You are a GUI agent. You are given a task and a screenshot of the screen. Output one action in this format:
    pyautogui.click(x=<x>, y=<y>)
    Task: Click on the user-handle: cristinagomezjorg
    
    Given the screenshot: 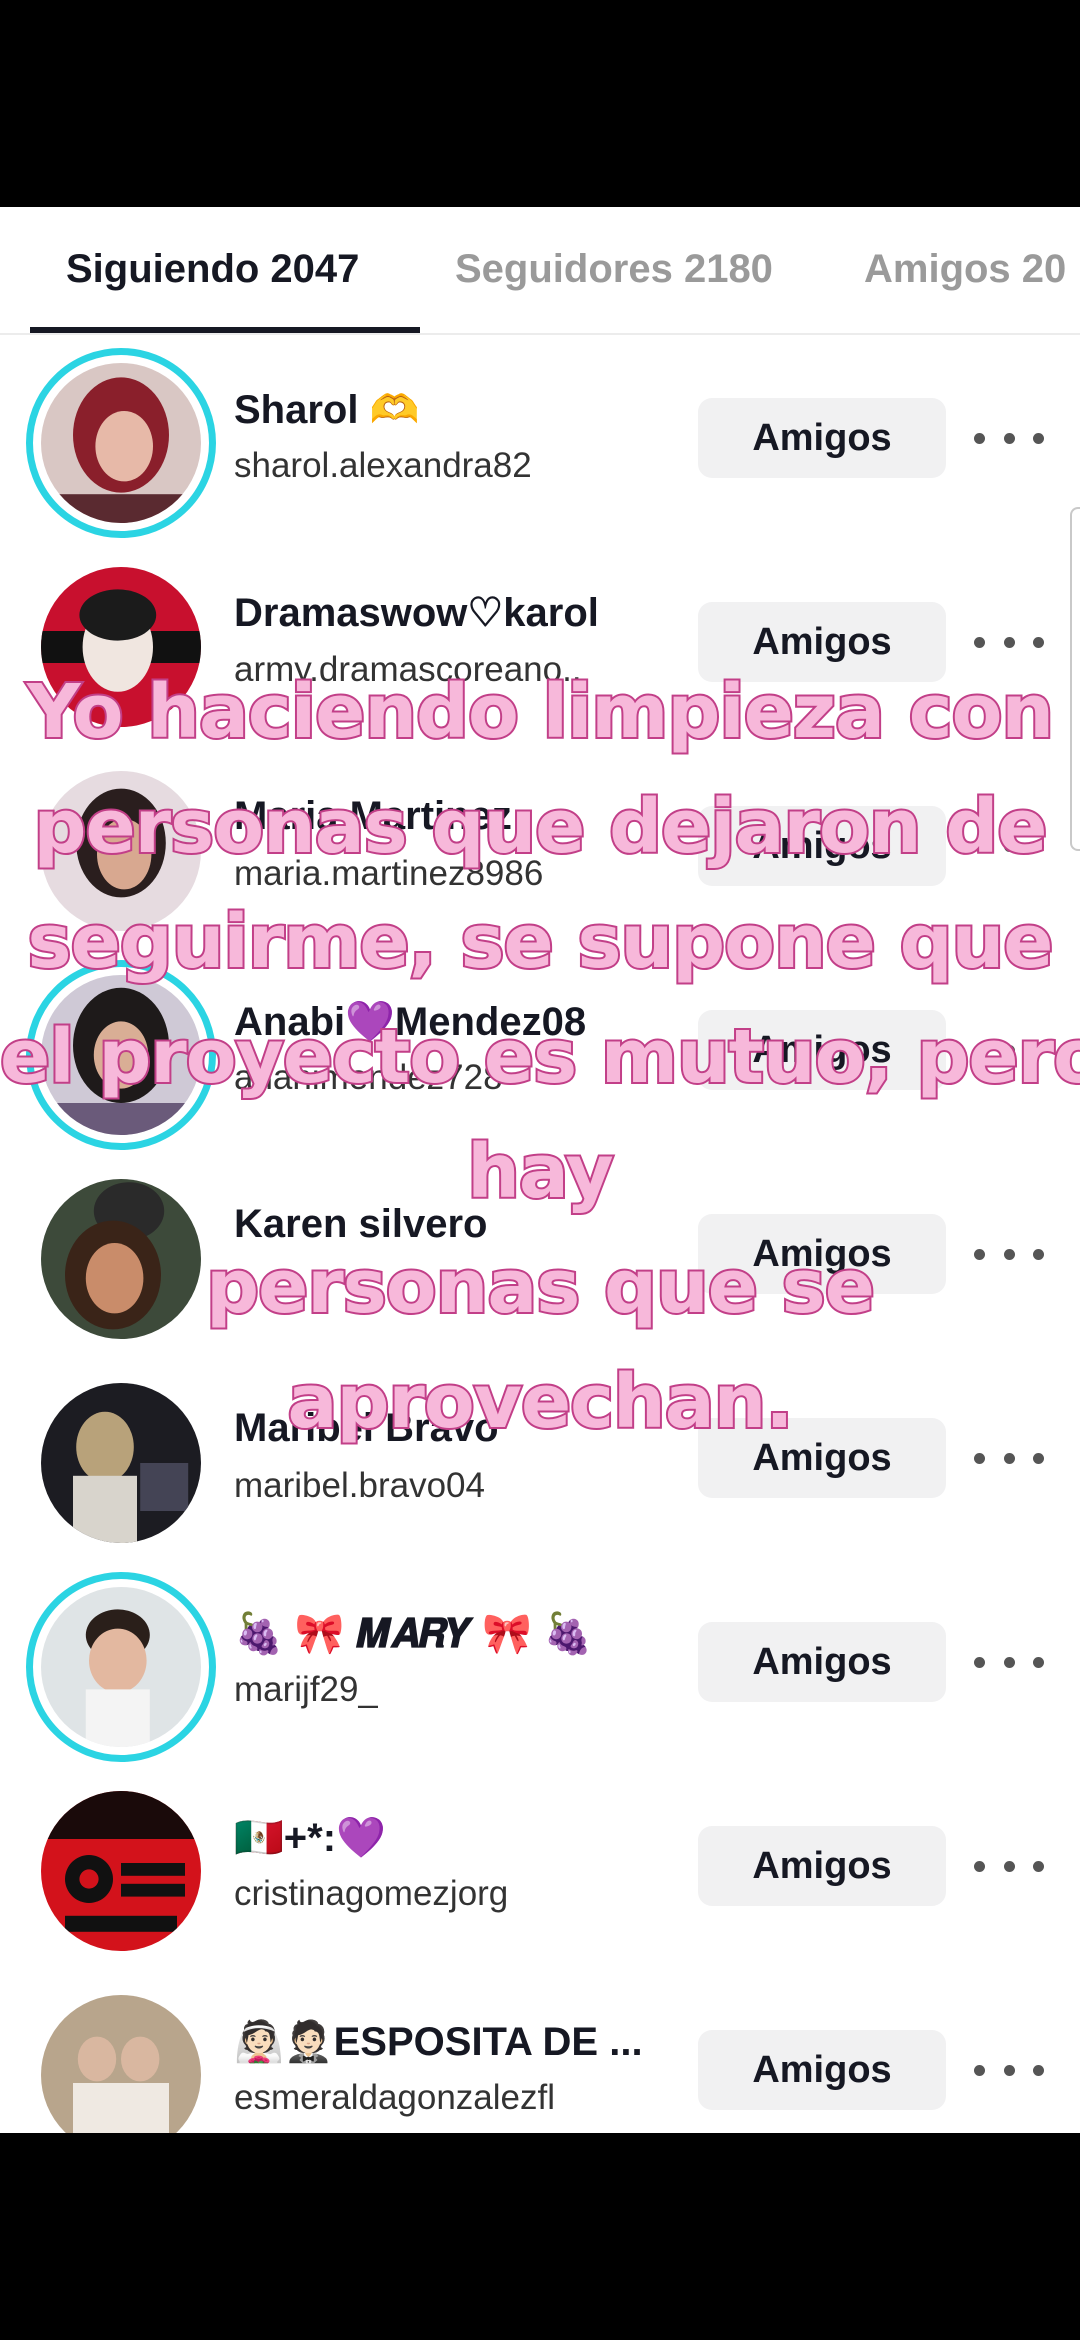 What is the action you would take?
    pyautogui.click(x=371, y=1893)
    